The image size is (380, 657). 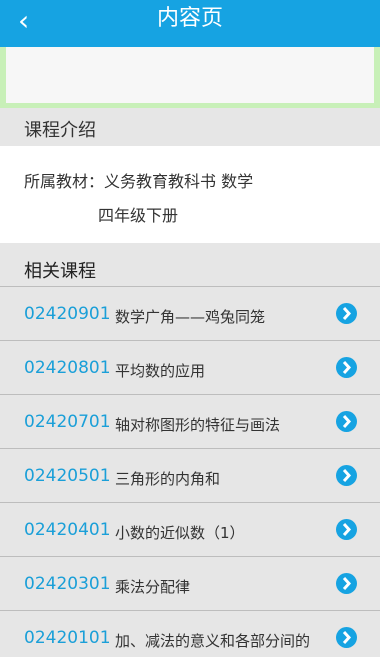 What do you see at coordinates (67, 368) in the screenshot?
I see `course-code: 02420801` at bounding box center [67, 368].